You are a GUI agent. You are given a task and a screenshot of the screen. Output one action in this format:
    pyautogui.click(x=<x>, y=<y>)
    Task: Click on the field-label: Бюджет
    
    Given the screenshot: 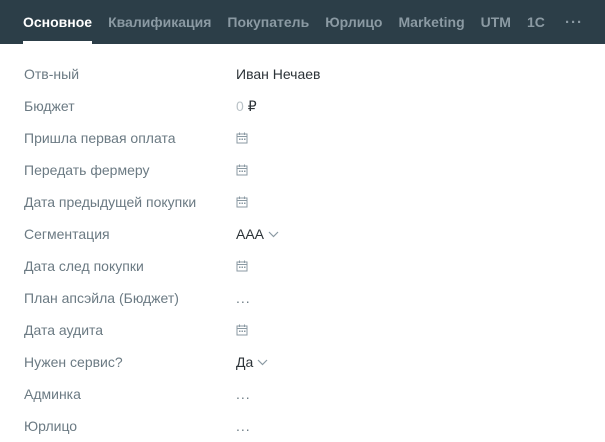 What is the action you would take?
    pyautogui.click(x=49, y=106)
    